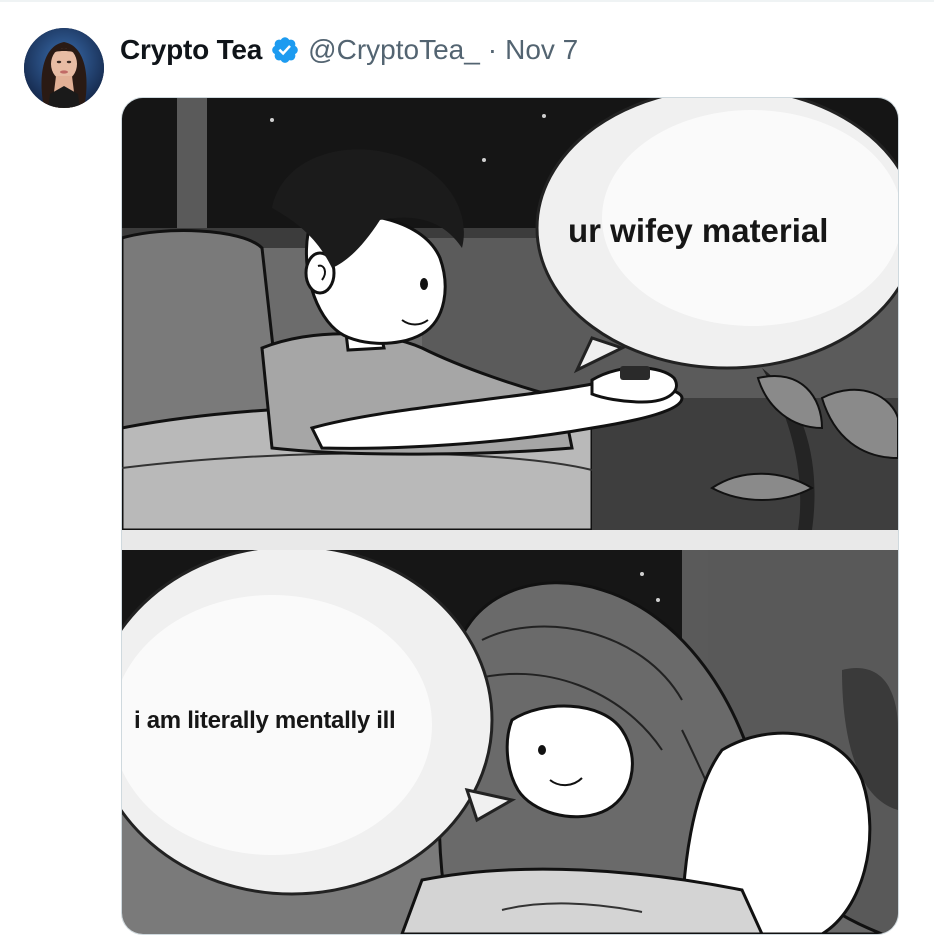 This screenshot has height=951, width=934. I want to click on display-name: Crypto Tea, so click(191, 50).